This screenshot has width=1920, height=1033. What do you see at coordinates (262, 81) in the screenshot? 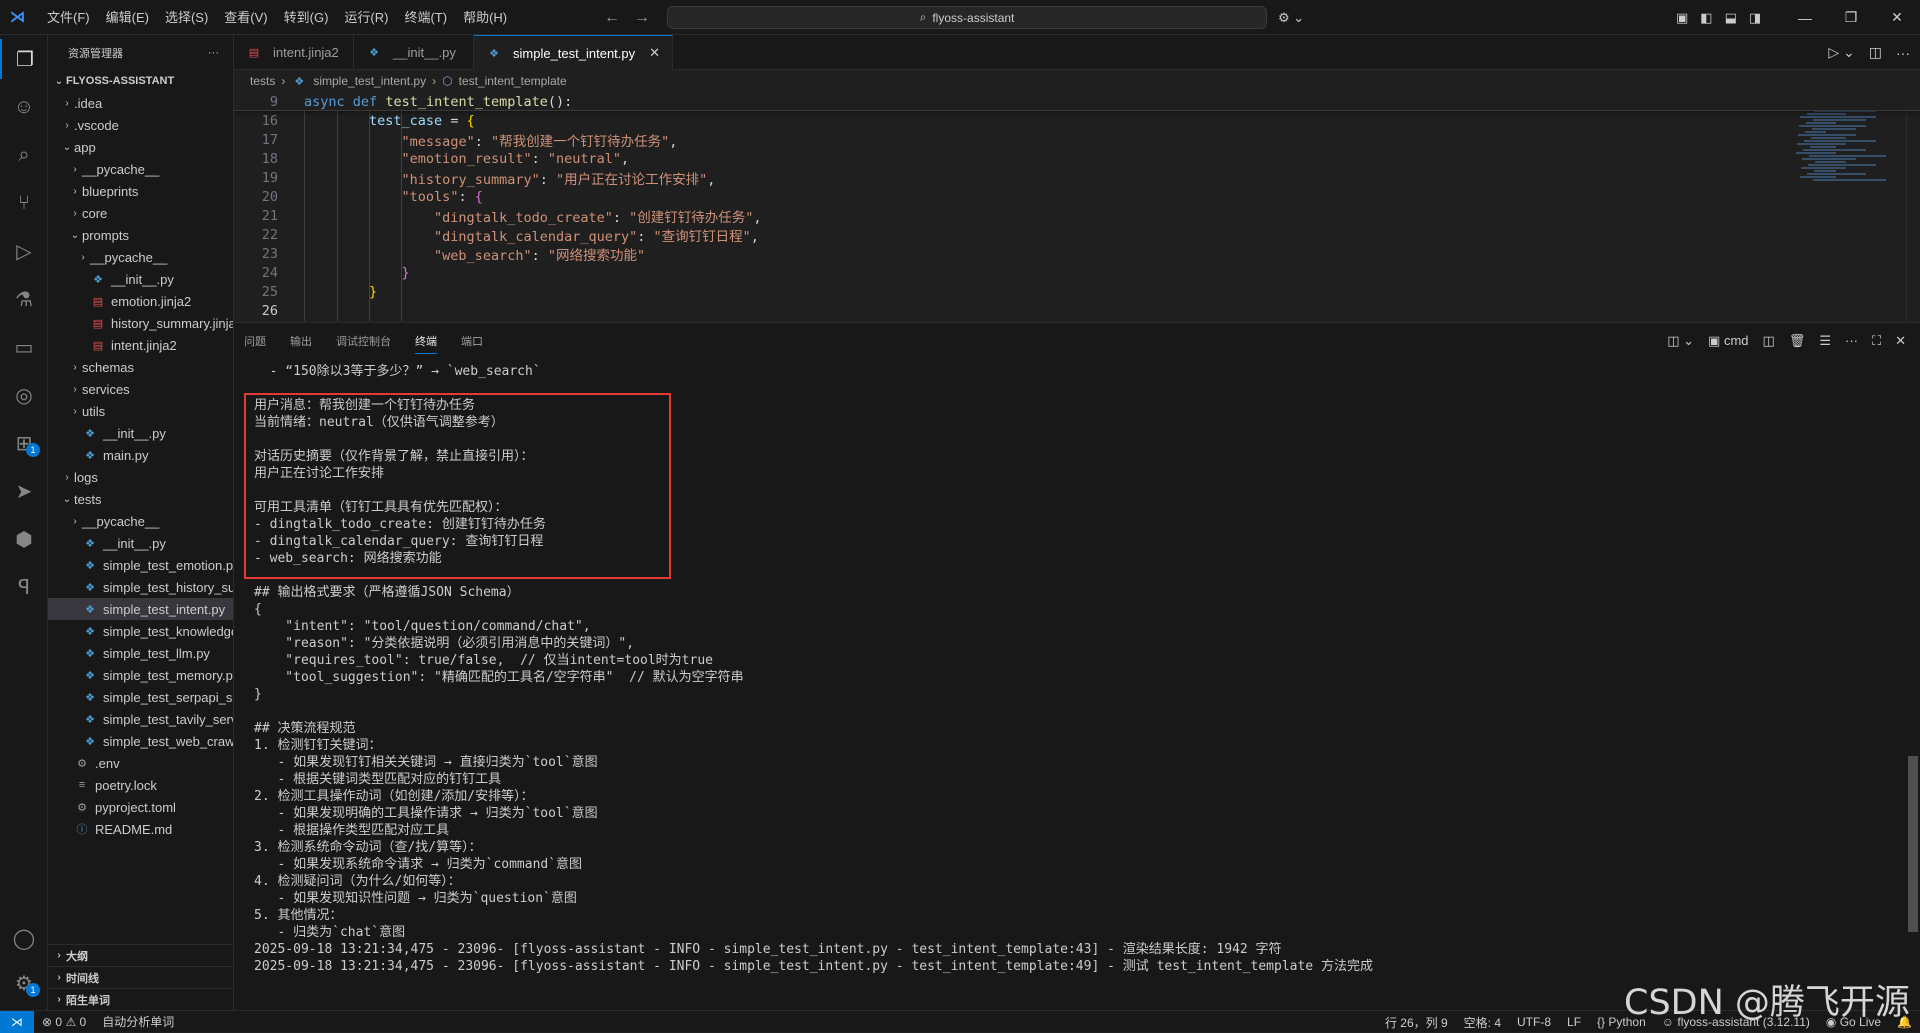
I see `breadcrumb-item: tests` at bounding box center [262, 81].